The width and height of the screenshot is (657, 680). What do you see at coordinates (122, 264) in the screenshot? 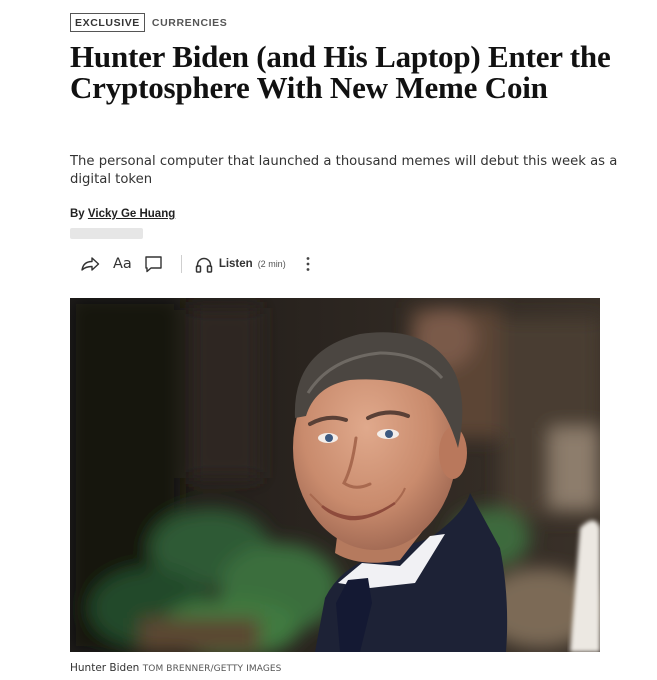
I see `text-size-icon: Aa` at bounding box center [122, 264].